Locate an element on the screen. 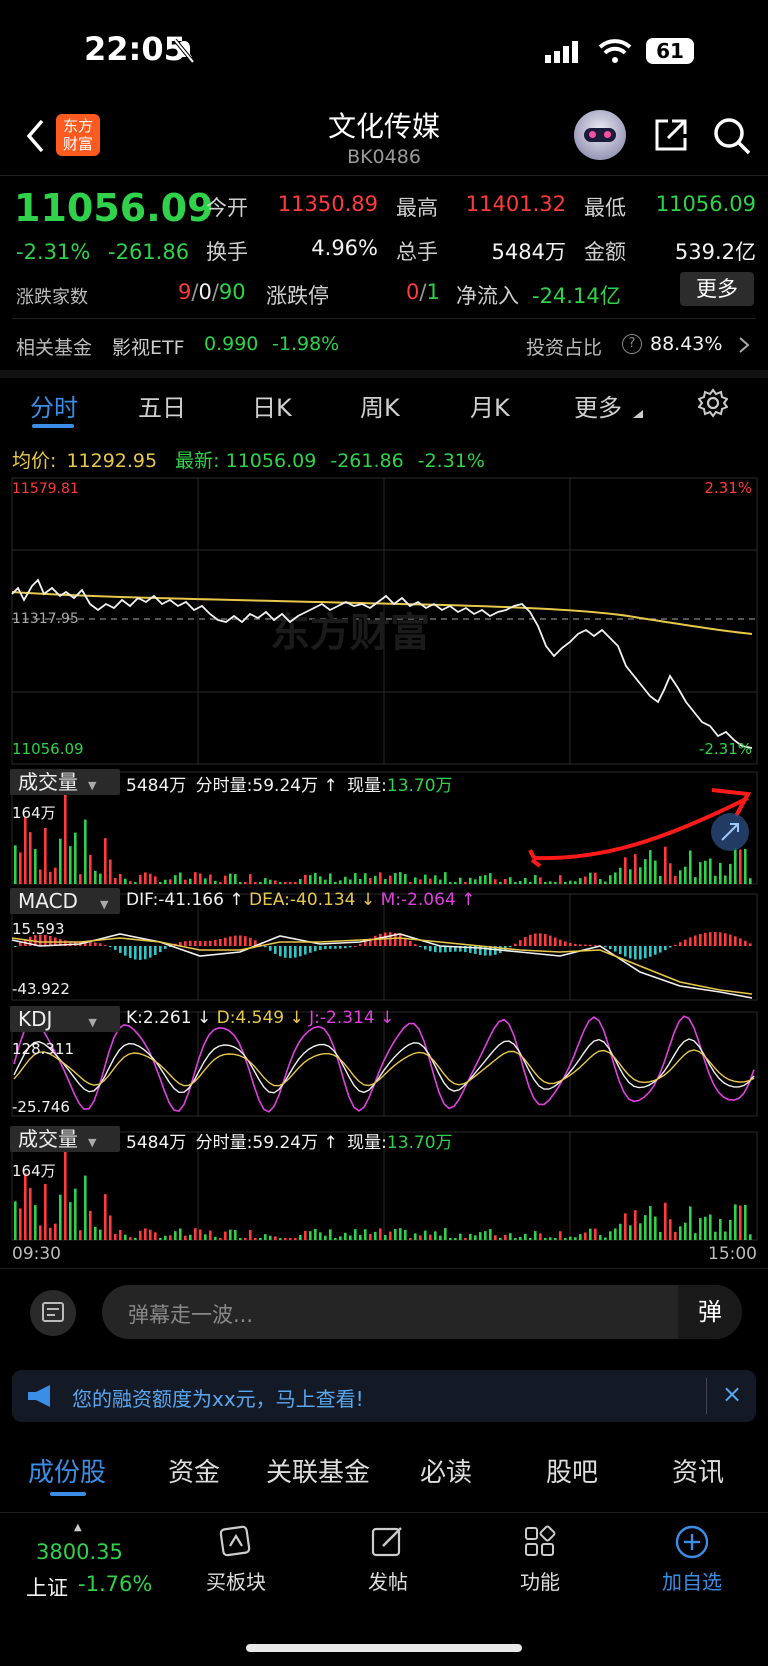 The height and width of the screenshot is (1666, 768). tab-five-day: 五日 is located at coordinates (162, 405).